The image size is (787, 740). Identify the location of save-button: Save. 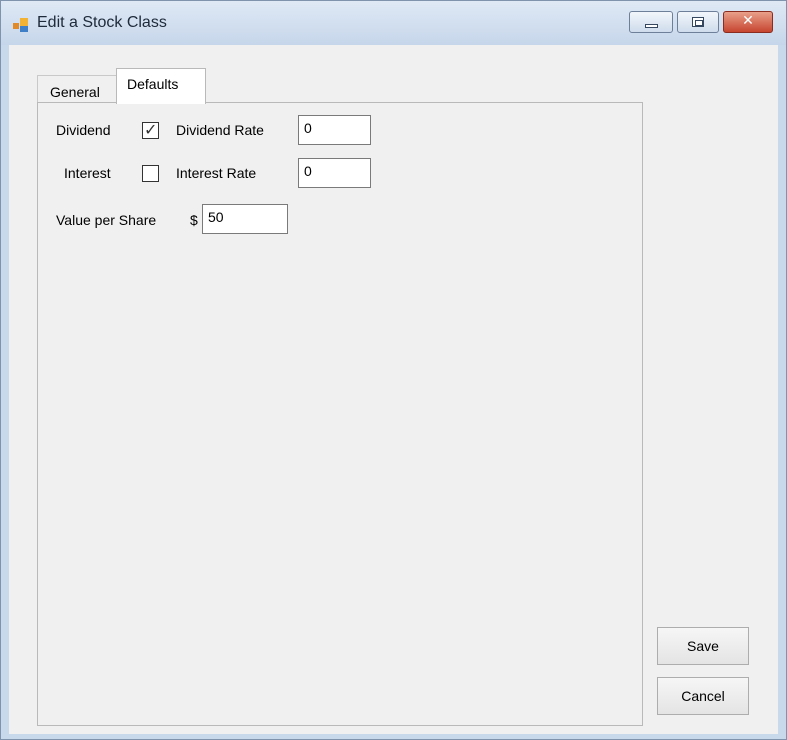
(703, 646).